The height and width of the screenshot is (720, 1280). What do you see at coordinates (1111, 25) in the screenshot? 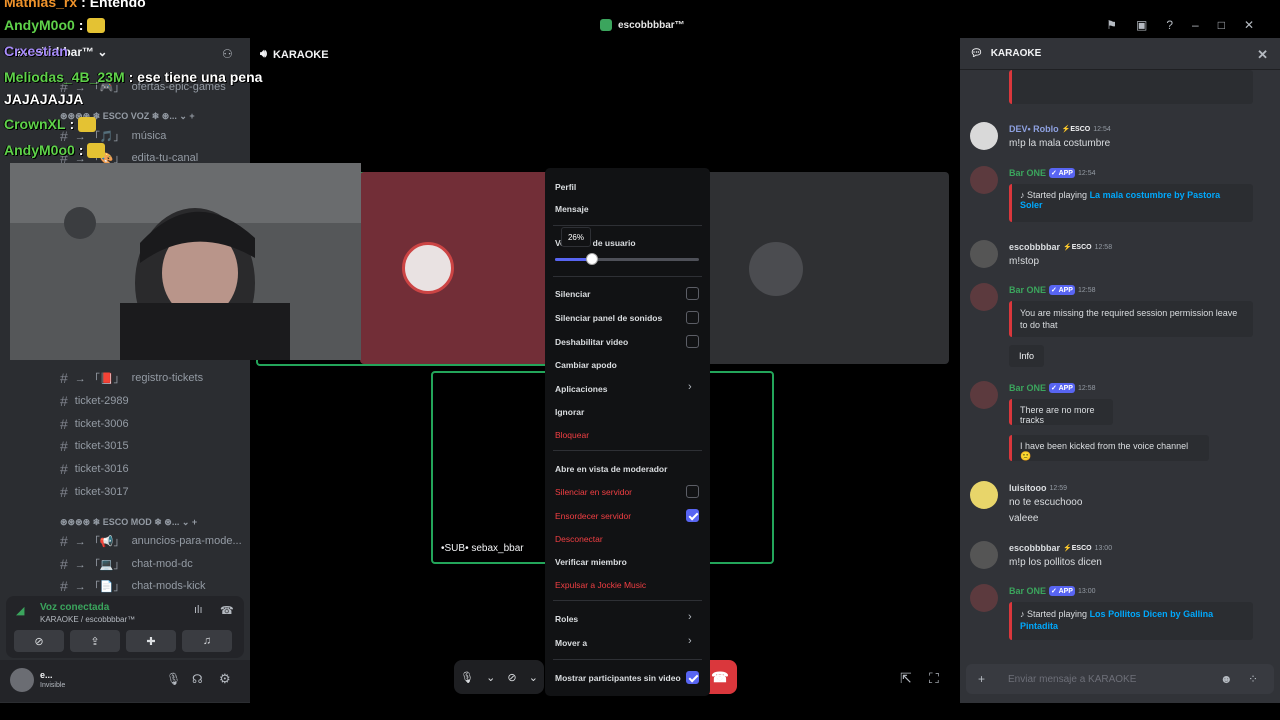
I see `inbox-flag-icon: ⚑` at bounding box center [1111, 25].